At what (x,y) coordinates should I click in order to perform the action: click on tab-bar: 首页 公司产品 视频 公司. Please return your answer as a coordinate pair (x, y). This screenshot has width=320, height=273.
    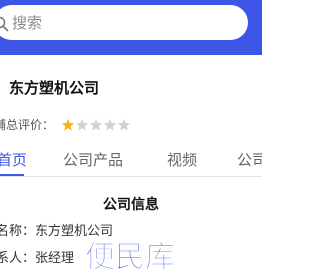
    Looking at the image, I should click on (131, 161).